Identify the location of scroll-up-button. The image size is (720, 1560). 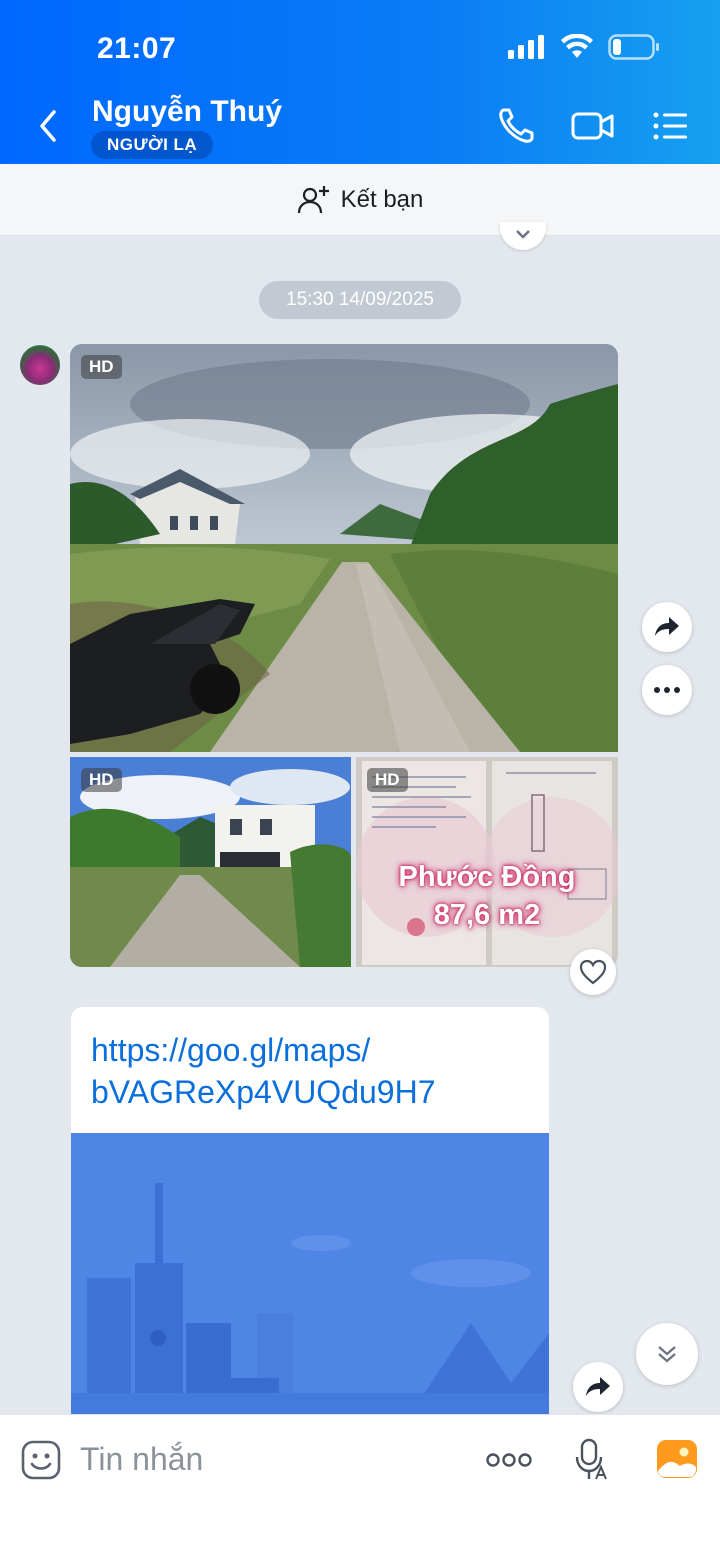
(523, 236).